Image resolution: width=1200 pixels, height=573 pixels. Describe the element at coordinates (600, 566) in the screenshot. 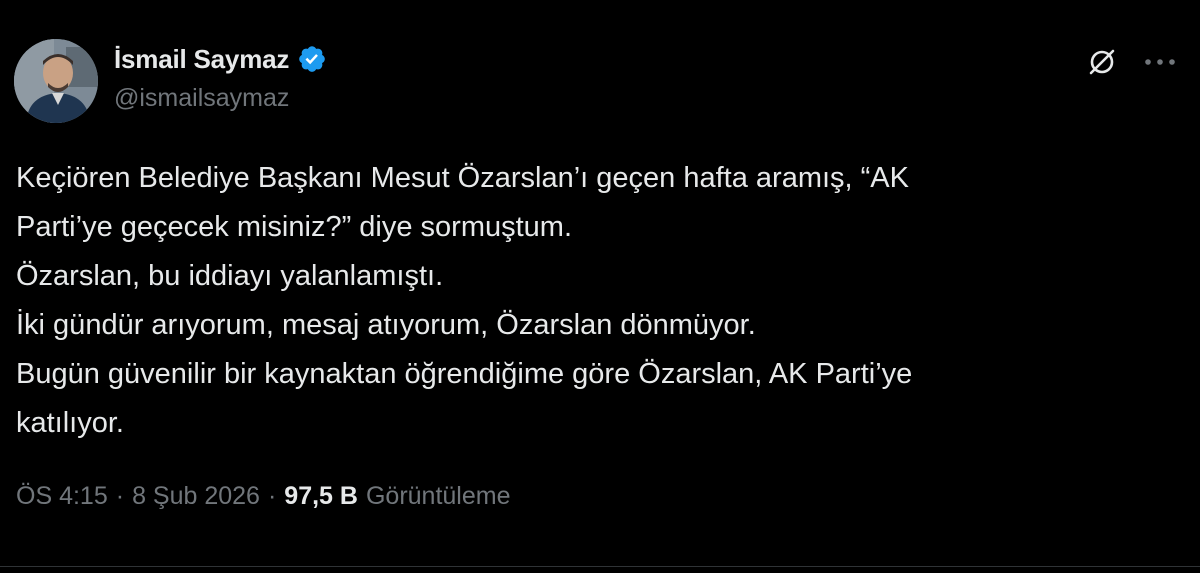

I see `divider` at that location.